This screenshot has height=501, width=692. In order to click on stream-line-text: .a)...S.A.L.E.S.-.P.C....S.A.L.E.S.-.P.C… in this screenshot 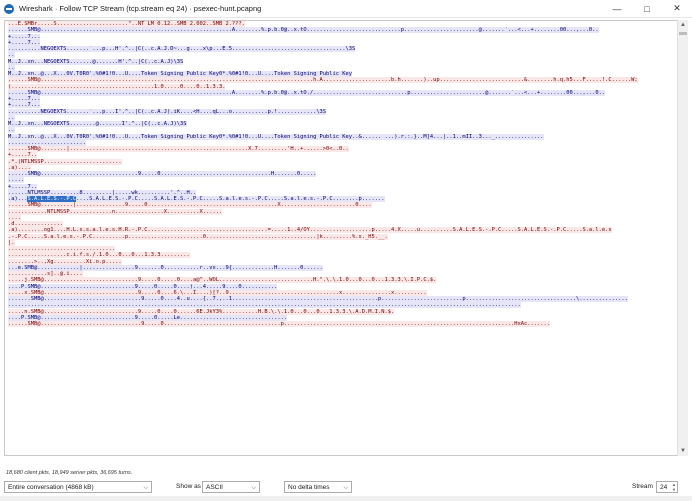, I will do `click(196, 199)`.